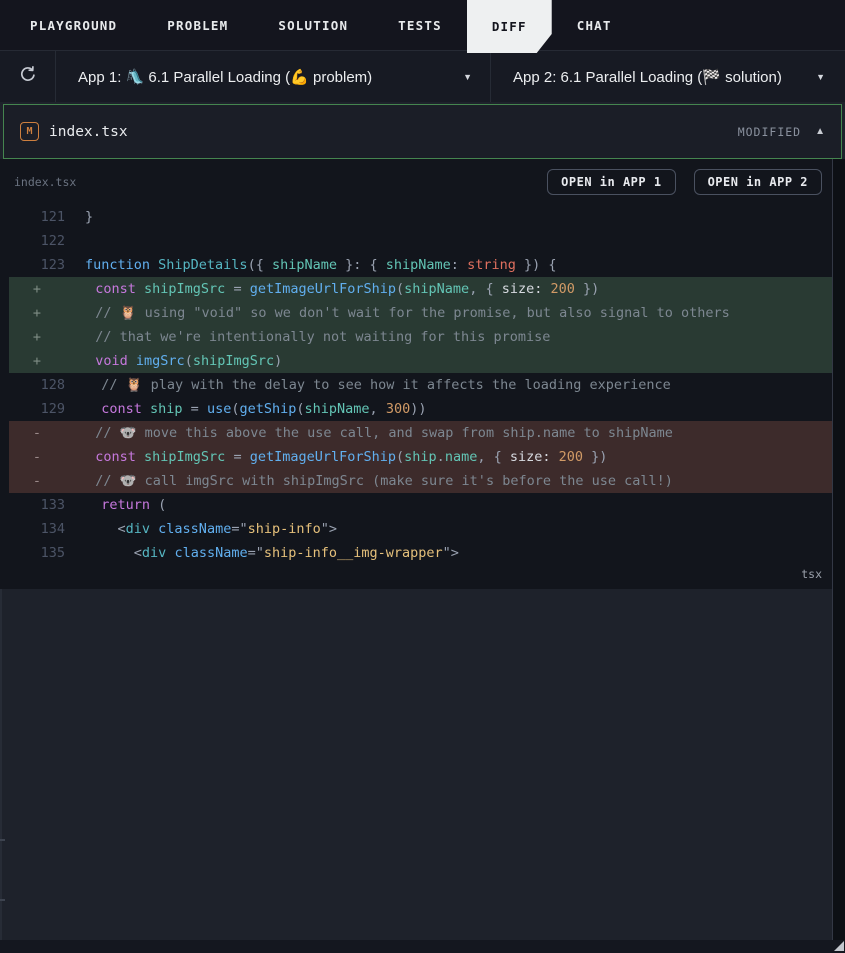 Image resolution: width=845 pixels, height=953 pixels. Describe the element at coordinates (29, 131) in the screenshot. I see `modified-badge-icon: M` at that location.